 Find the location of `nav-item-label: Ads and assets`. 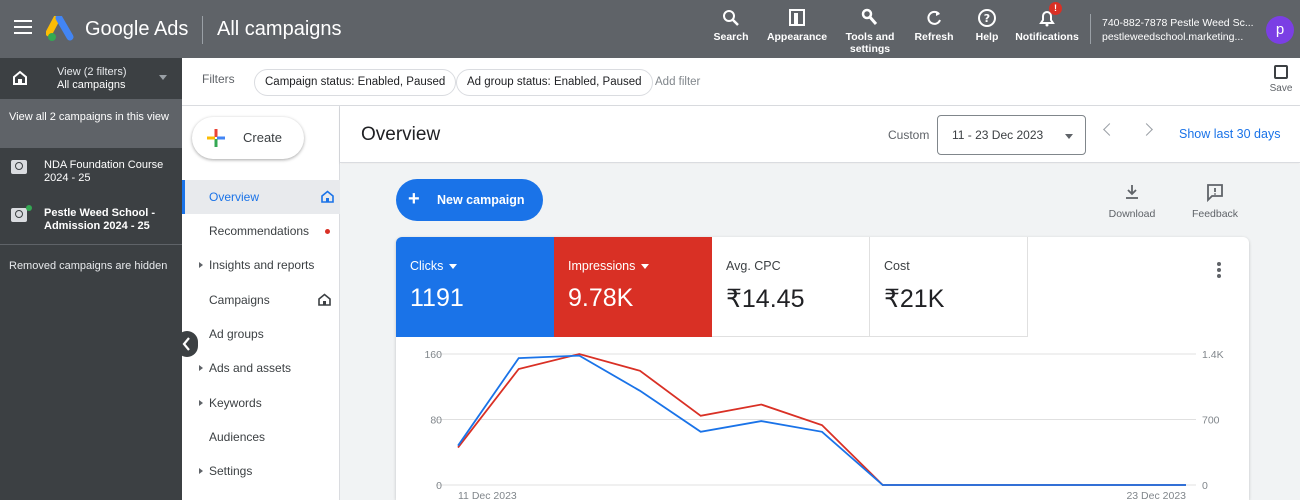

nav-item-label: Ads and assets is located at coordinates (250, 368).